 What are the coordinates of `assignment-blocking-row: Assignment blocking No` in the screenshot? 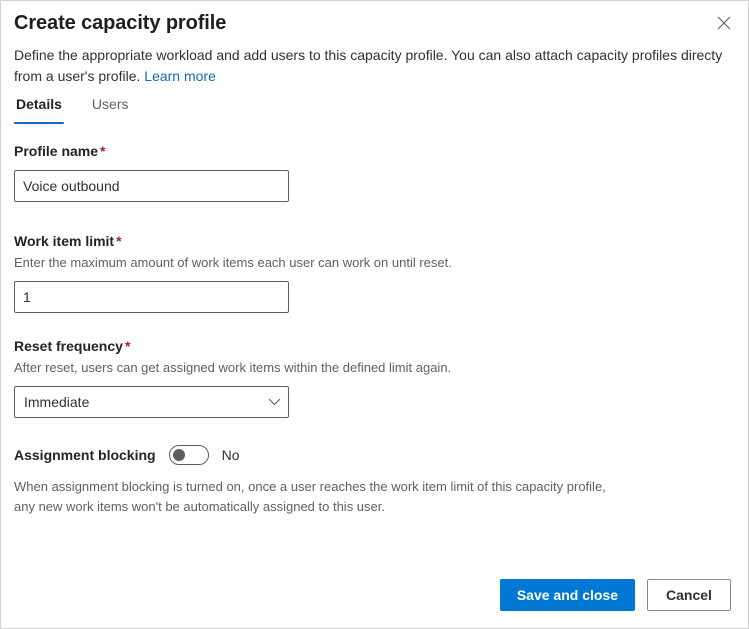 It's located at (374, 455).